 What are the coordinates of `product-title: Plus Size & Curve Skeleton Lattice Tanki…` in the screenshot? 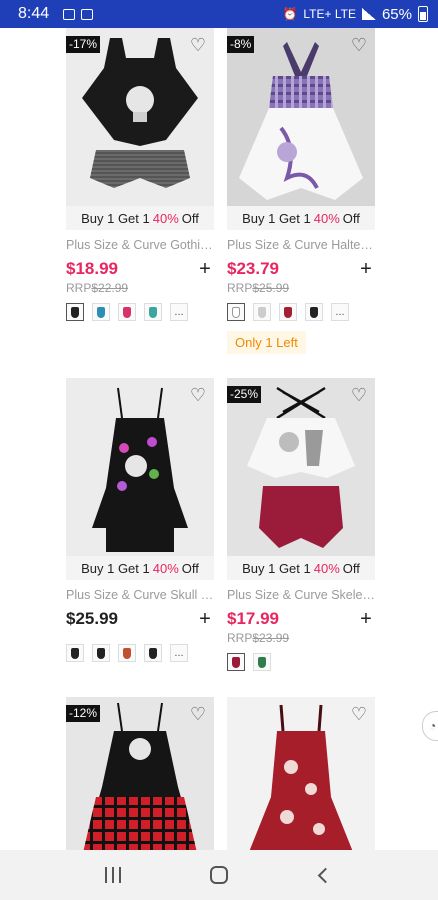 It's located at (301, 595).